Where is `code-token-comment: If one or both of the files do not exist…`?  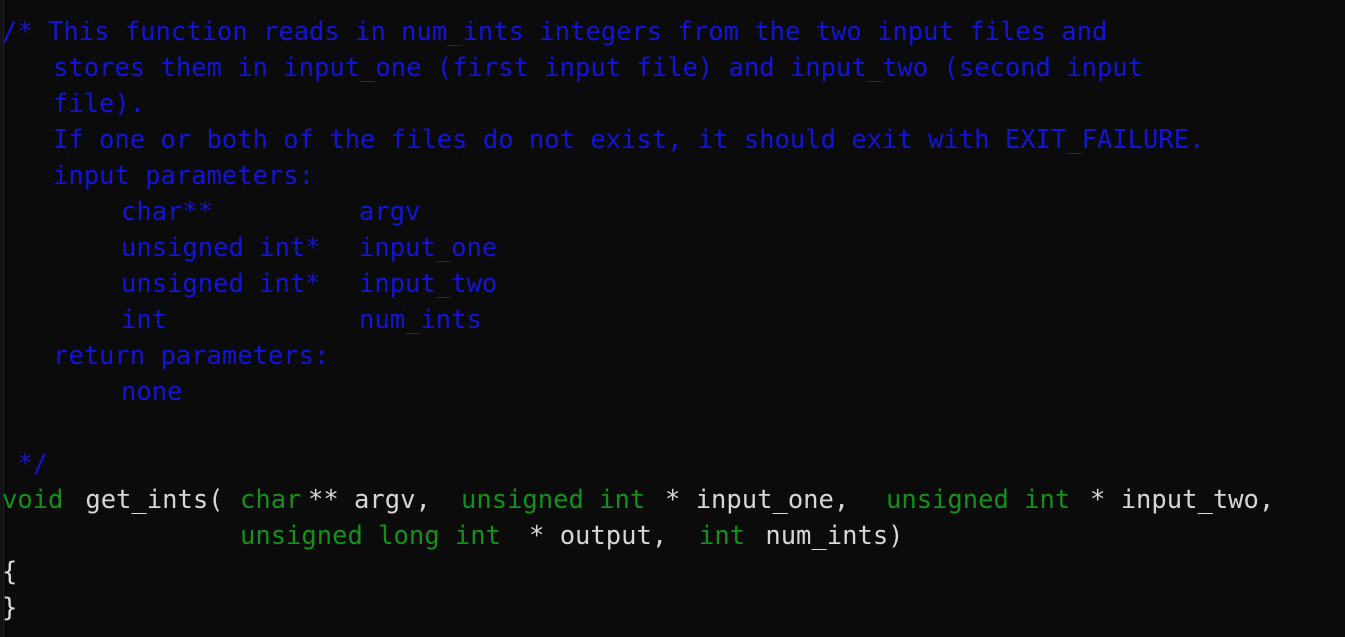 code-token-comment: If one or both of the files do not exist… is located at coordinates (629, 140).